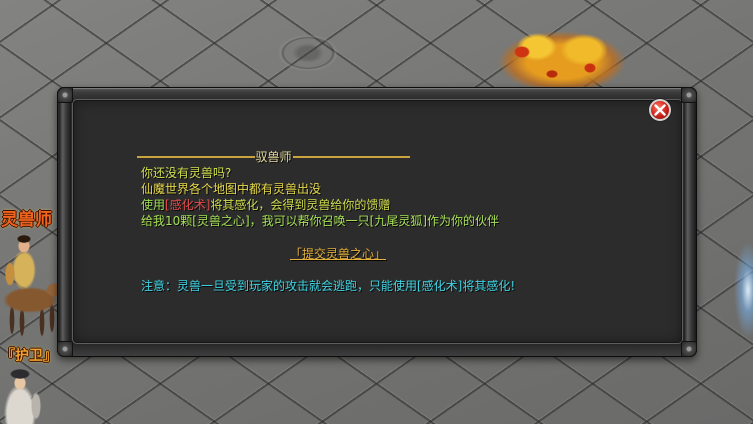  What do you see at coordinates (328, 286) in the screenshot?
I see `dialog-warning-note: 注意：灵兽一旦受到玩家的攻击就会逃跑，只能使用[感化术]将其感化!` at bounding box center [328, 286].